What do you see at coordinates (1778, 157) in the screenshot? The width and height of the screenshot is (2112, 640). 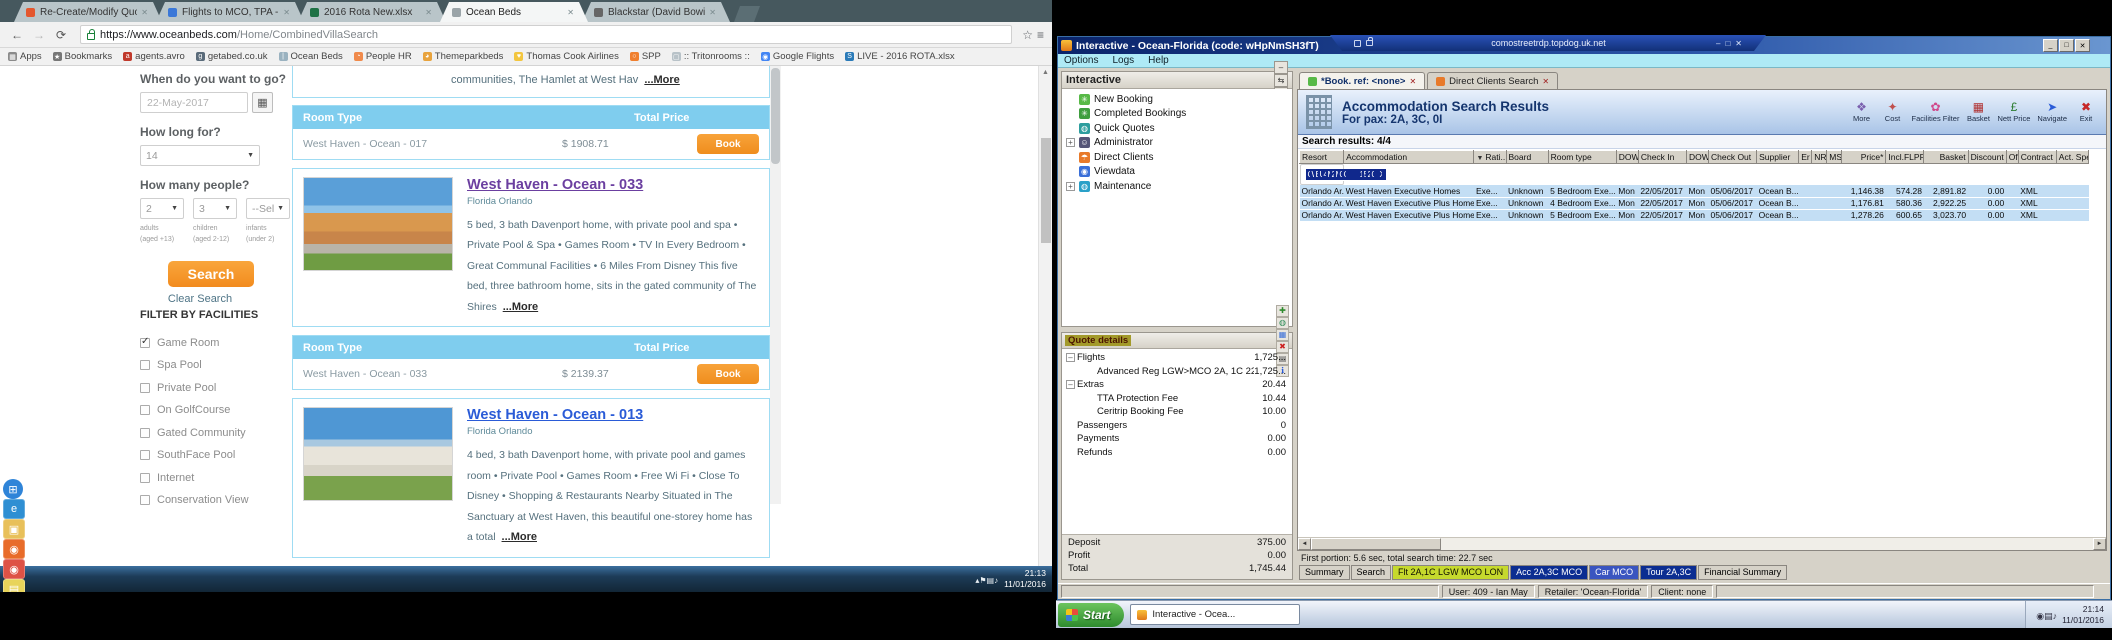 I see `grid-column-header: Supplier` at bounding box center [1778, 157].